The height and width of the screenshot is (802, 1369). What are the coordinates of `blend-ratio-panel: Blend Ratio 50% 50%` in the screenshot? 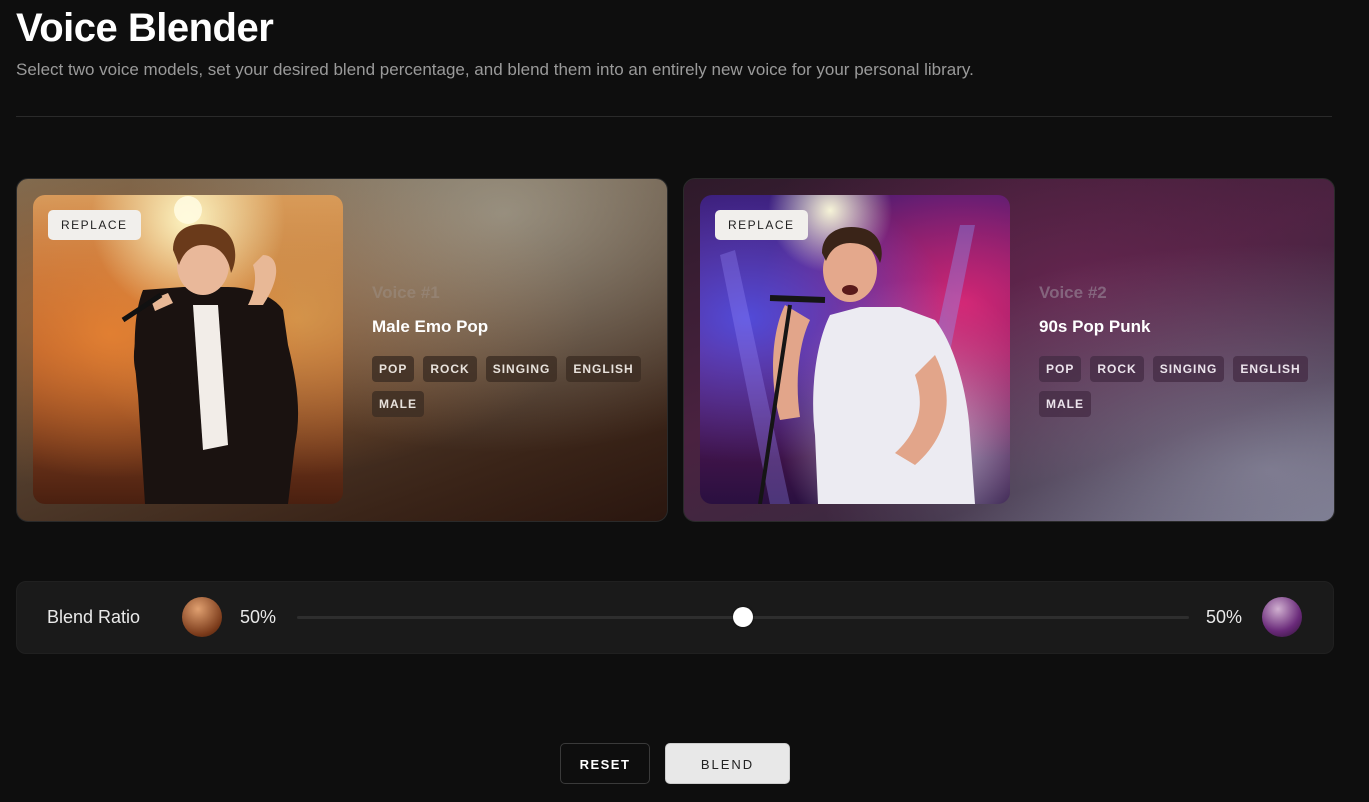 It's located at (675, 617).